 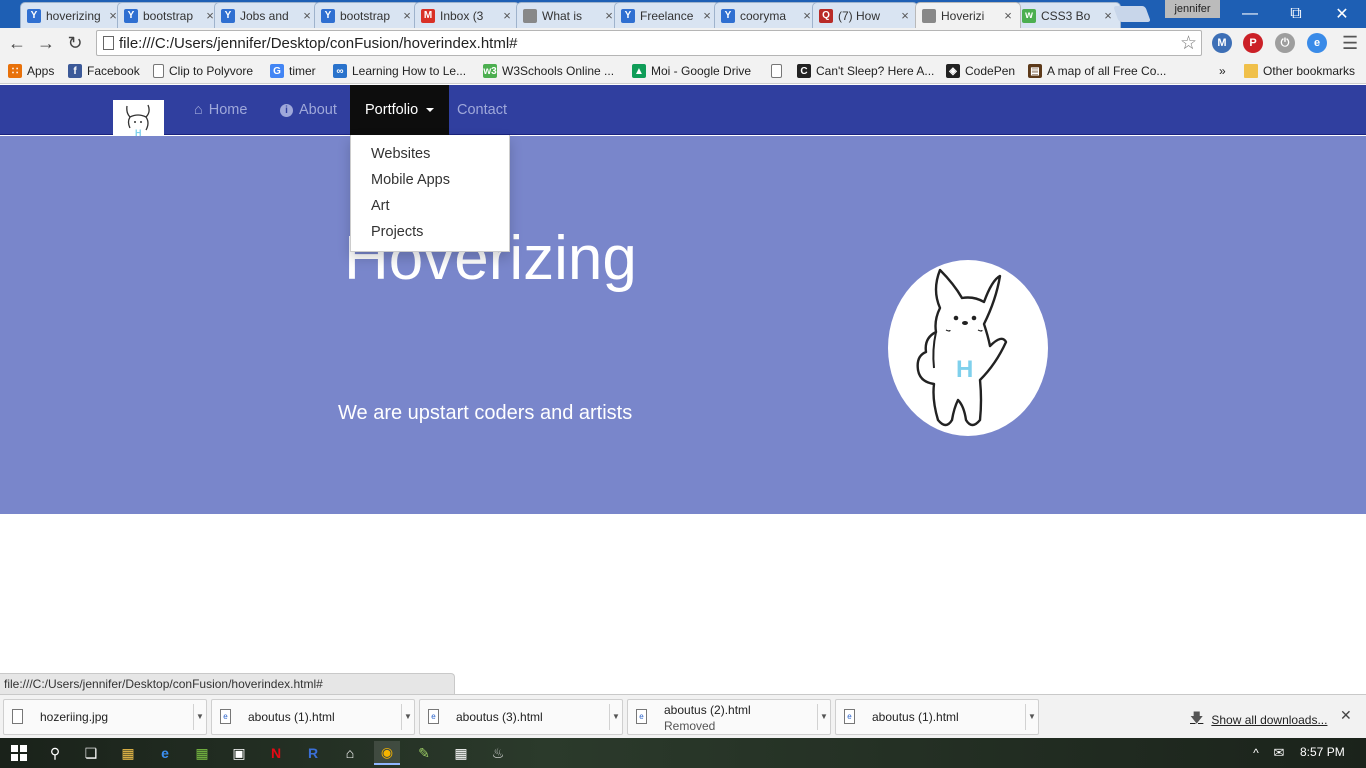 I want to click on tab-title: cooryma, so click(x=763, y=15).